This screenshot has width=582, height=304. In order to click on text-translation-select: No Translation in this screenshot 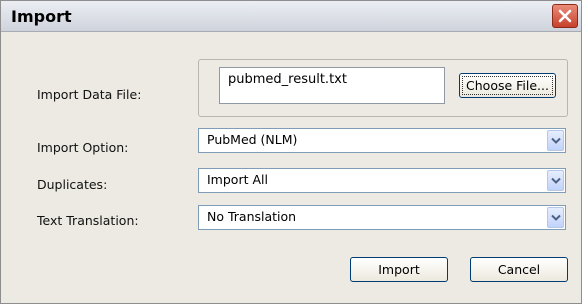, I will do `click(382, 217)`.